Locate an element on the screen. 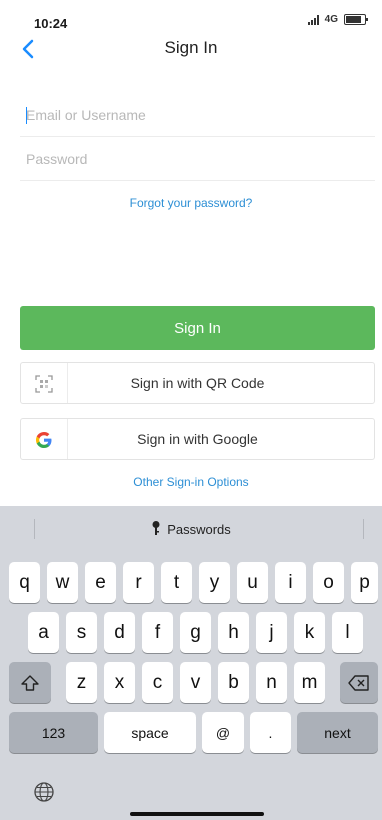  home-indicator is located at coordinates (197, 814).